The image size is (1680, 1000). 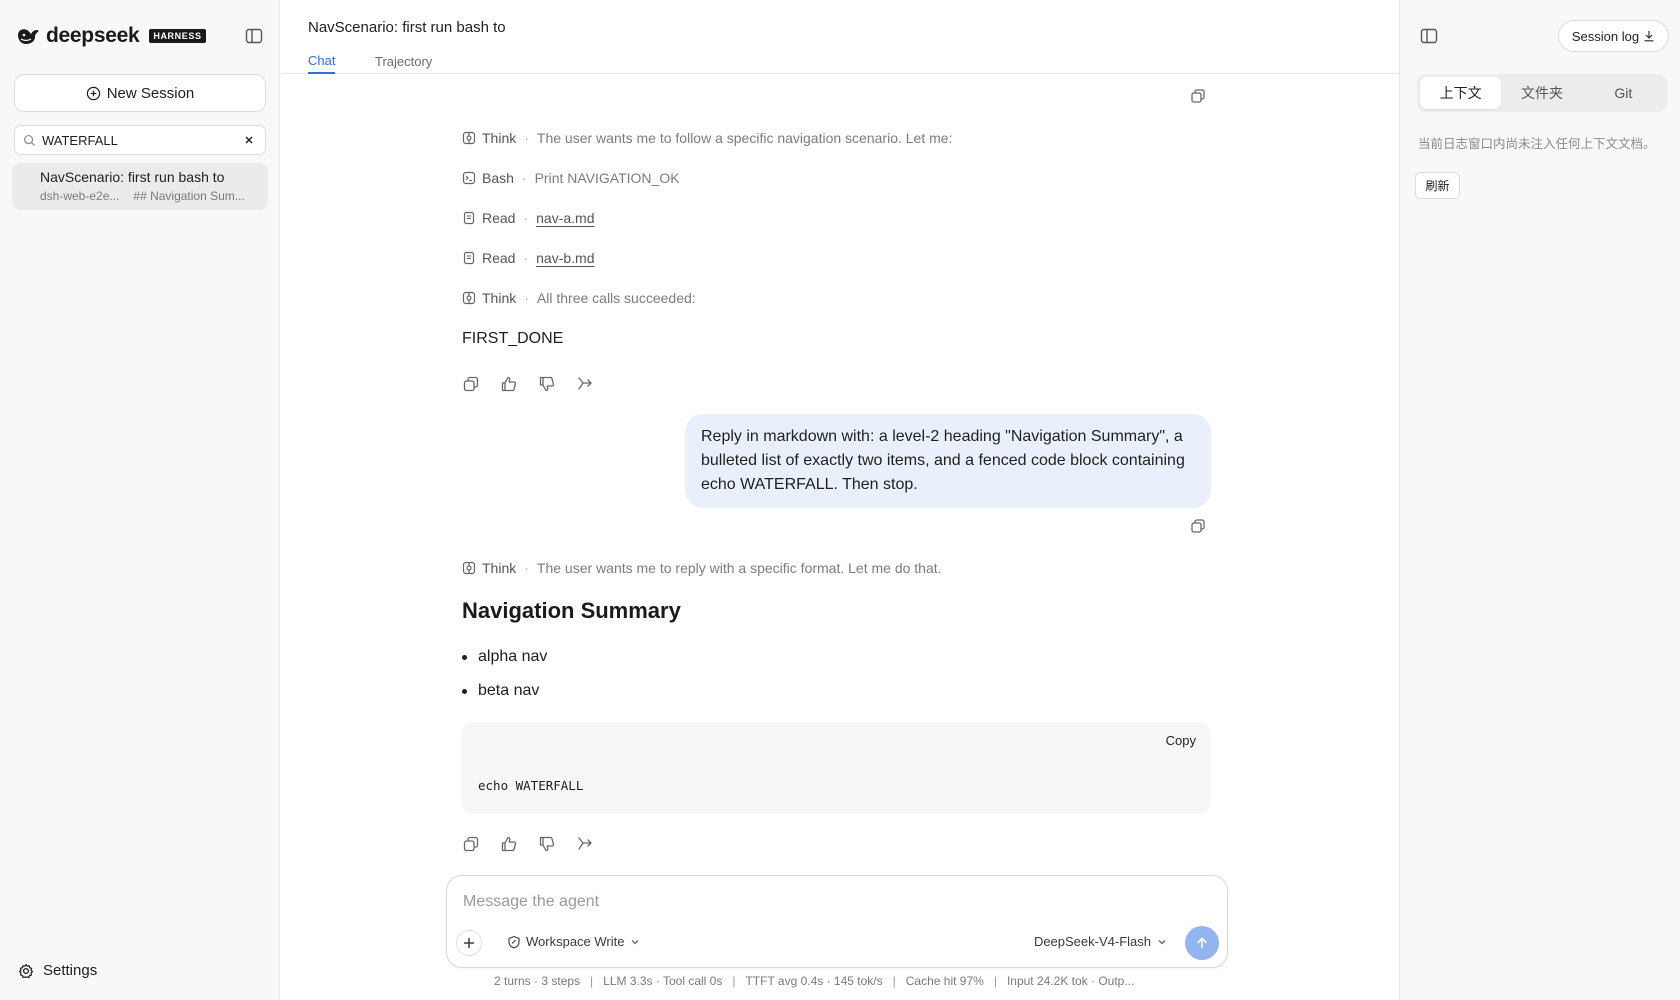 I want to click on list-item: beta nav, so click(x=500, y=691).